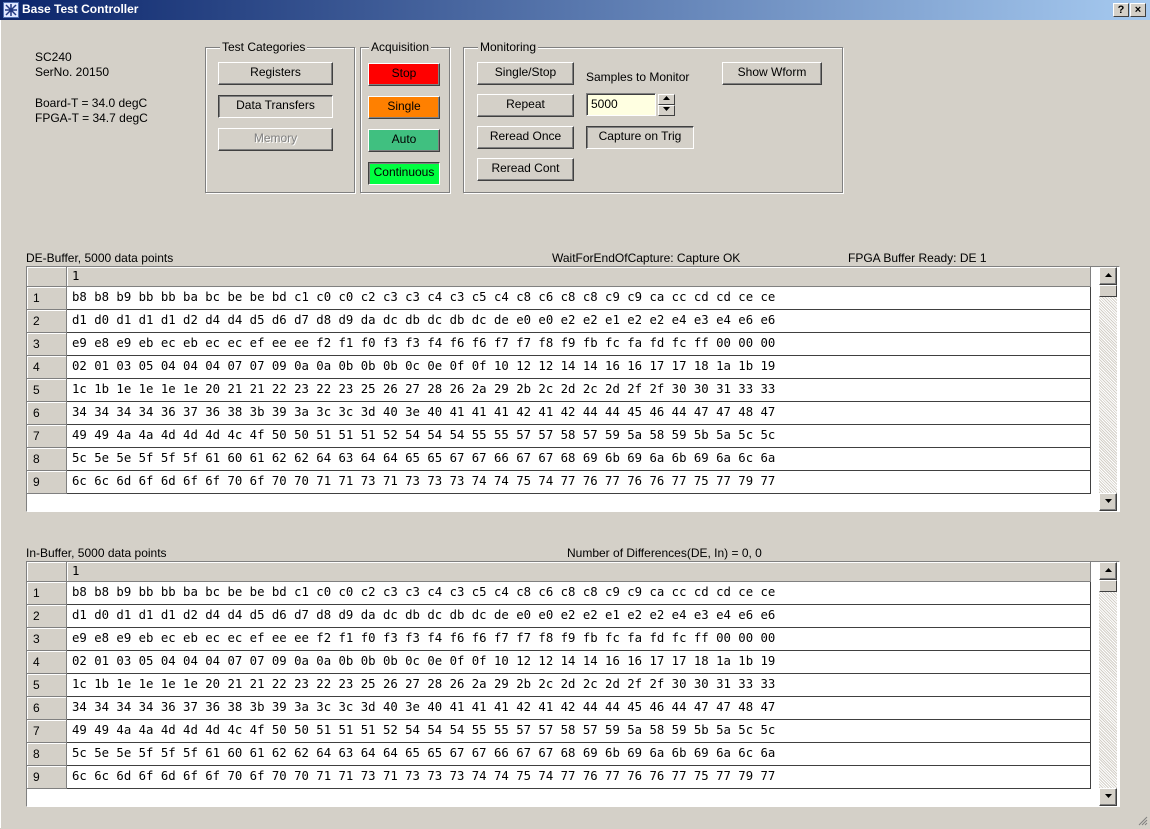 The width and height of the screenshot is (1150, 829). I want to click on continuous-label: Continuous, so click(404, 172).